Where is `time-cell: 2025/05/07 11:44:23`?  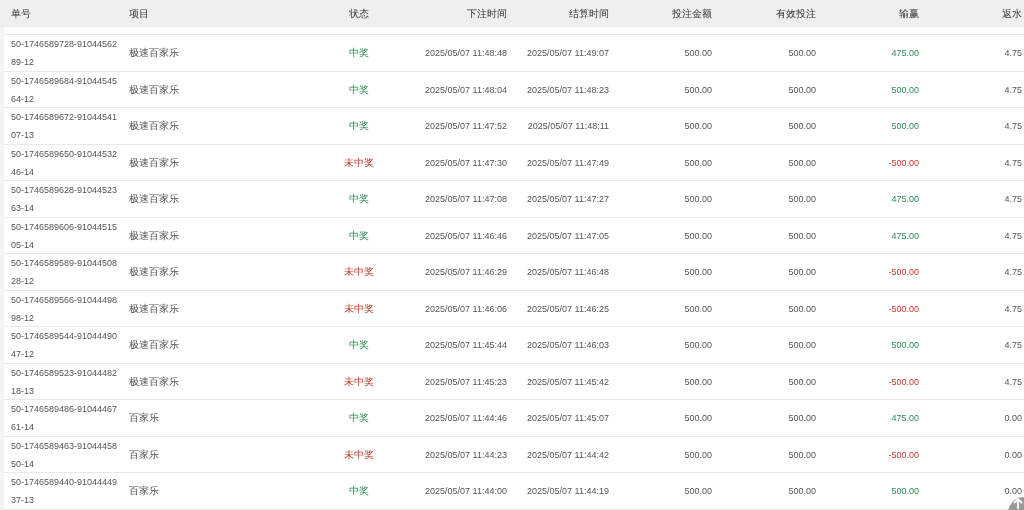 time-cell: 2025/05/07 11:44:23 is located at coordinates (466, 454).